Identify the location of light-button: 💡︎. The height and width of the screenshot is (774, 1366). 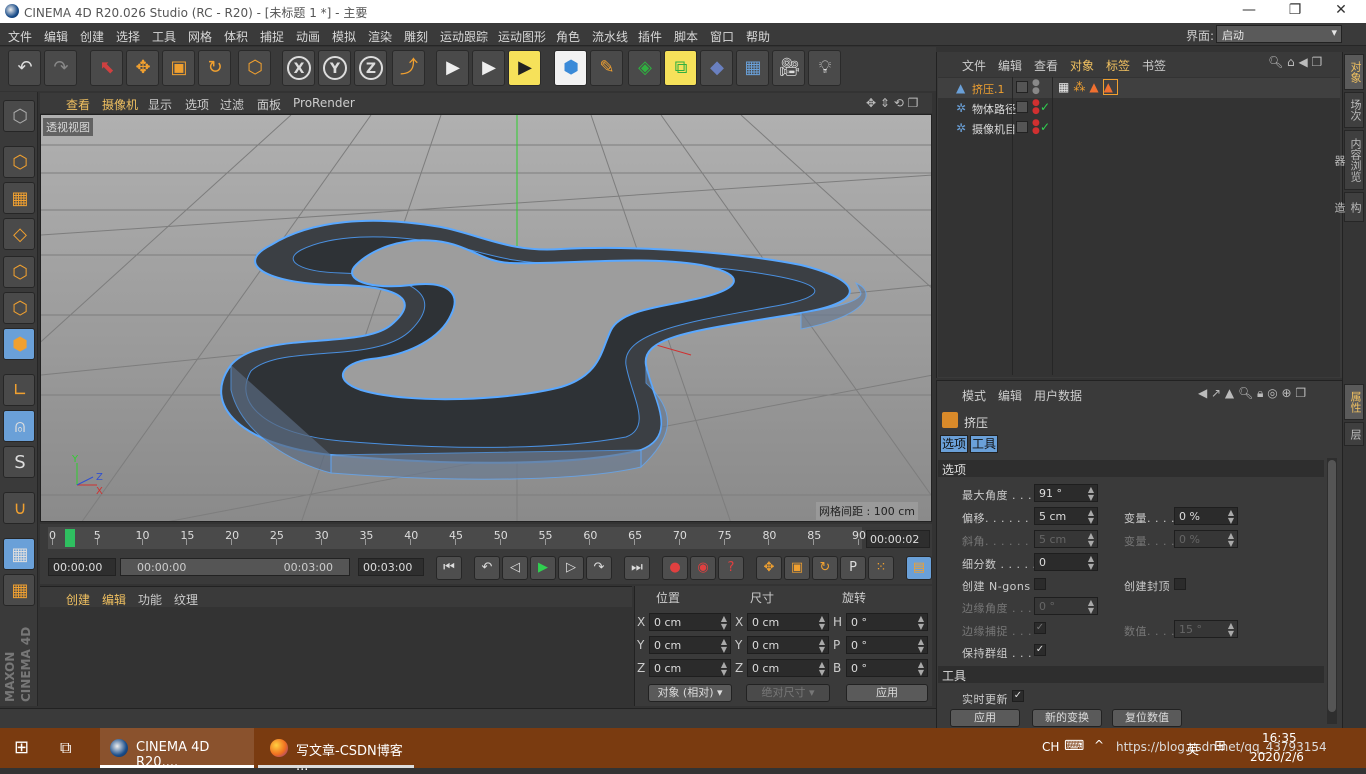
(824, 68).